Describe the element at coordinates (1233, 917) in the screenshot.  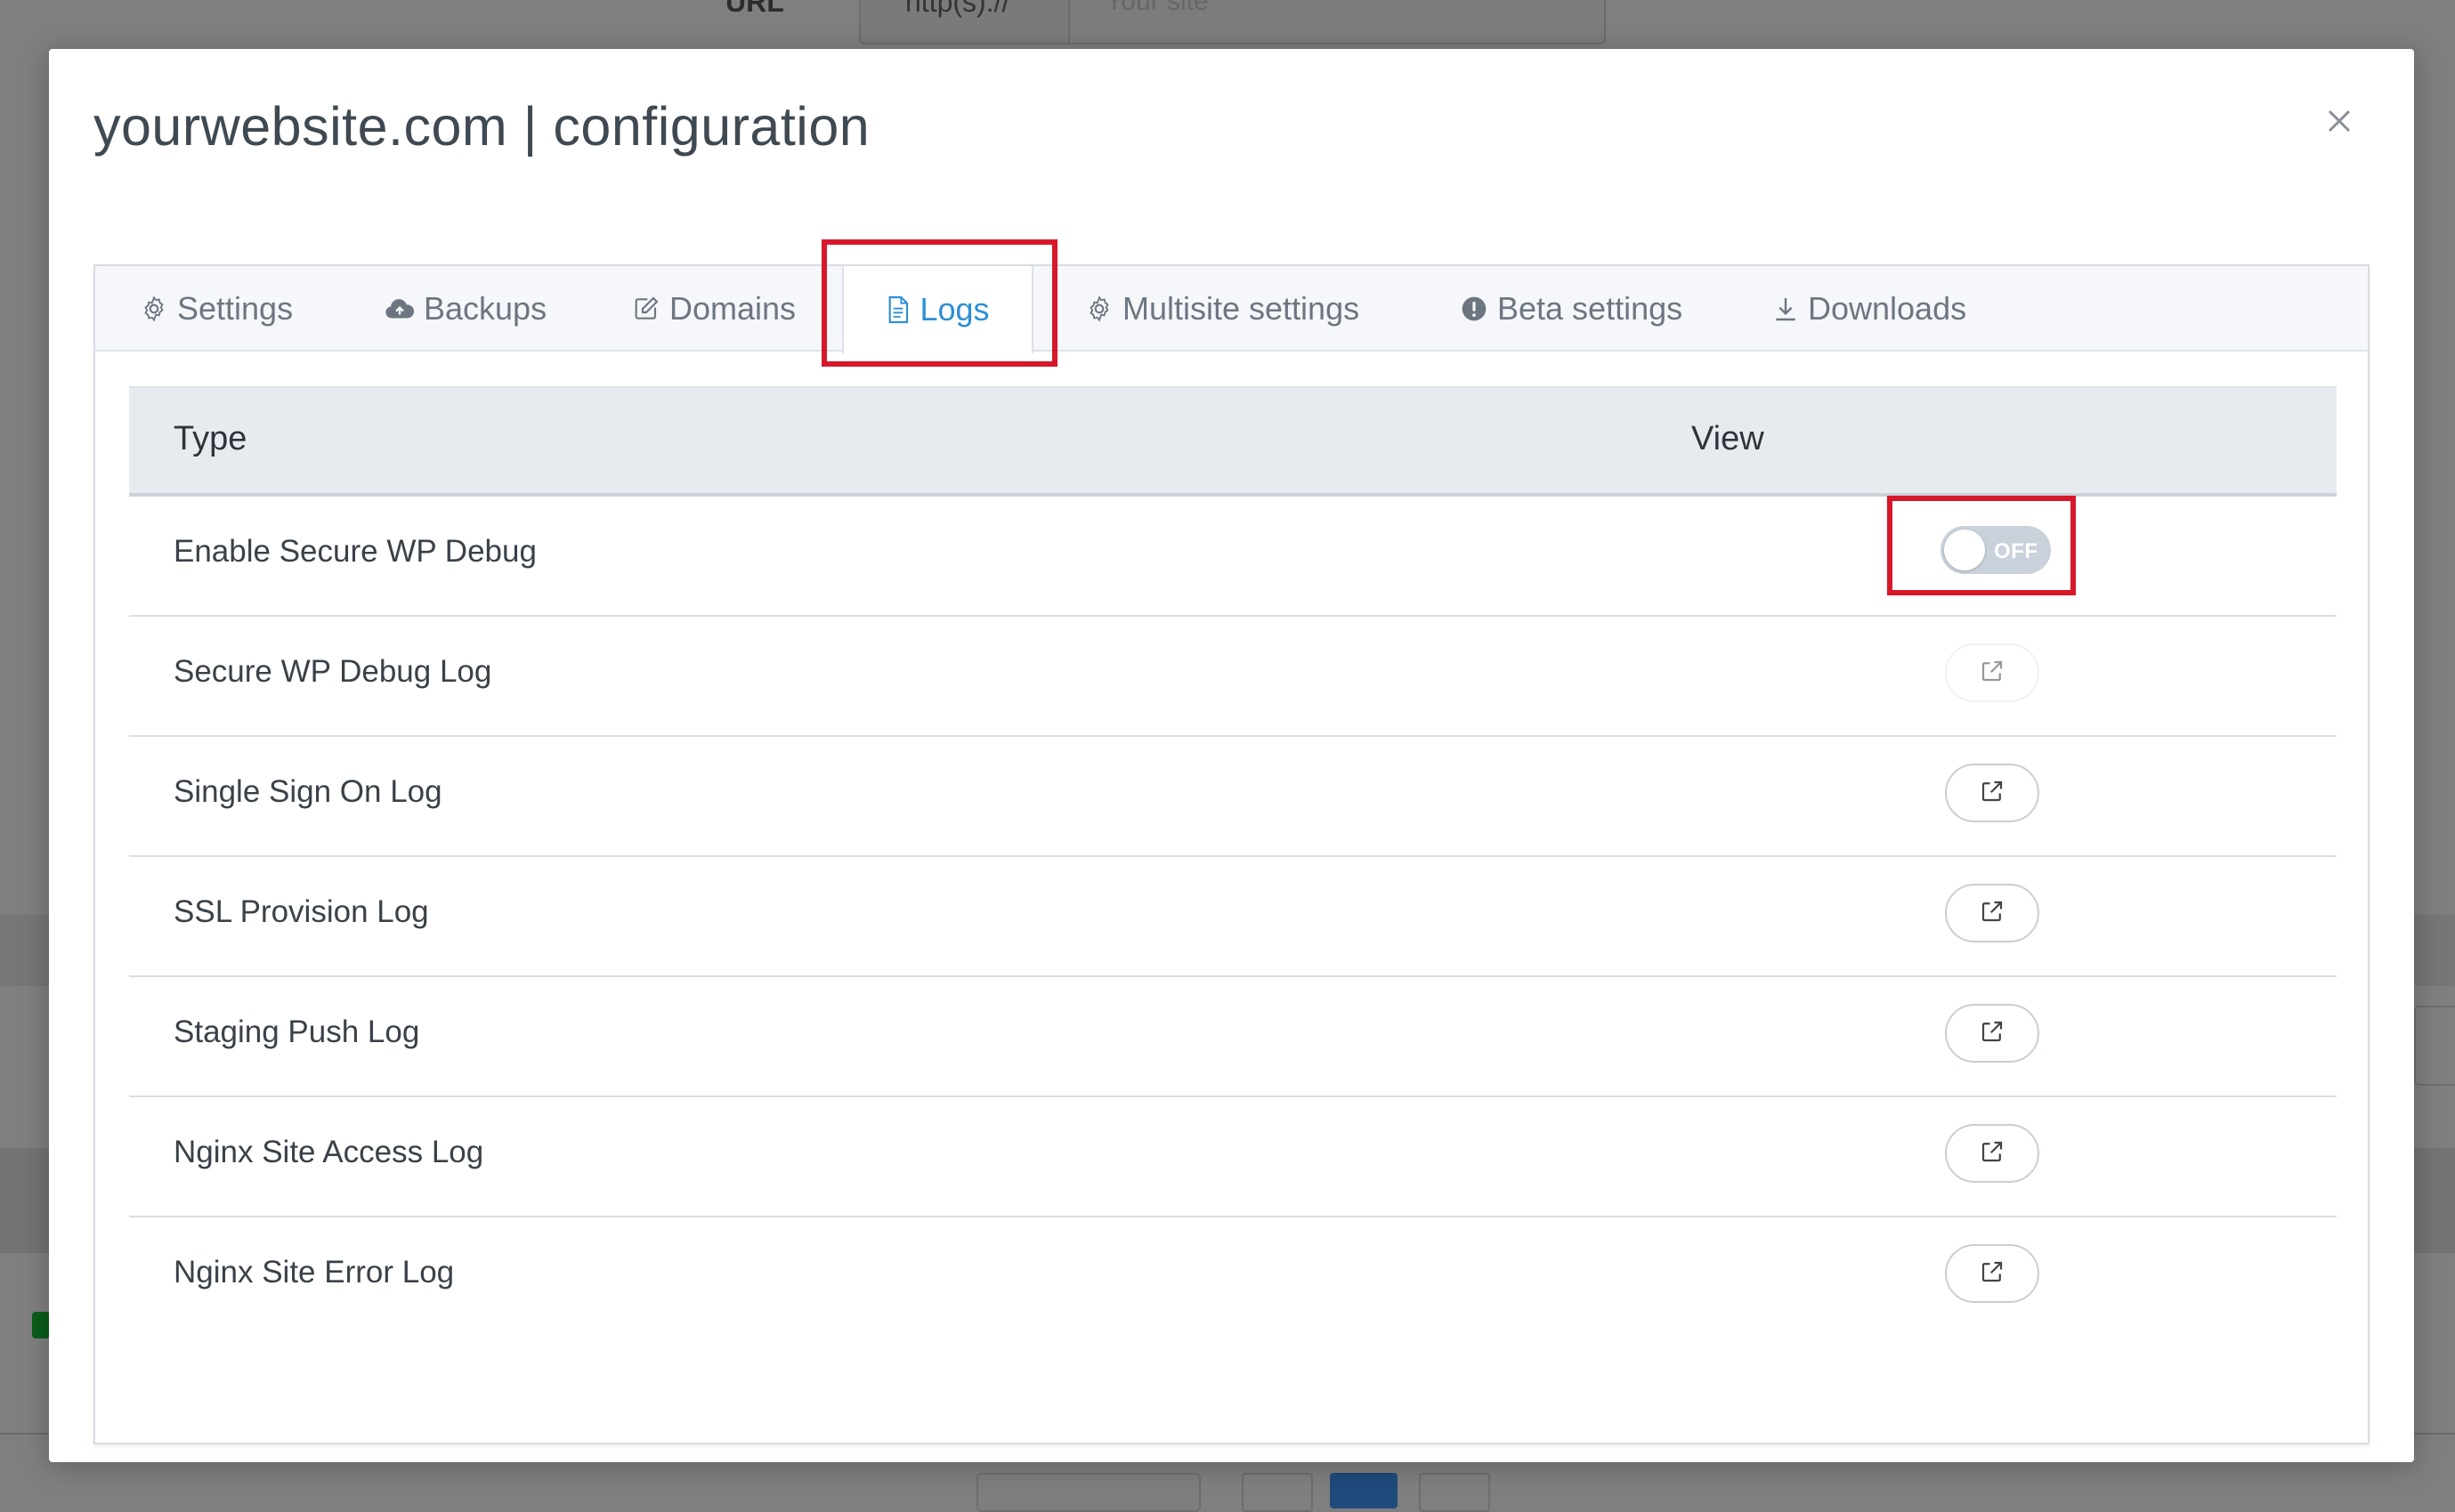
I see `table-row-ssl-log: SSL Provision Log` at that location.